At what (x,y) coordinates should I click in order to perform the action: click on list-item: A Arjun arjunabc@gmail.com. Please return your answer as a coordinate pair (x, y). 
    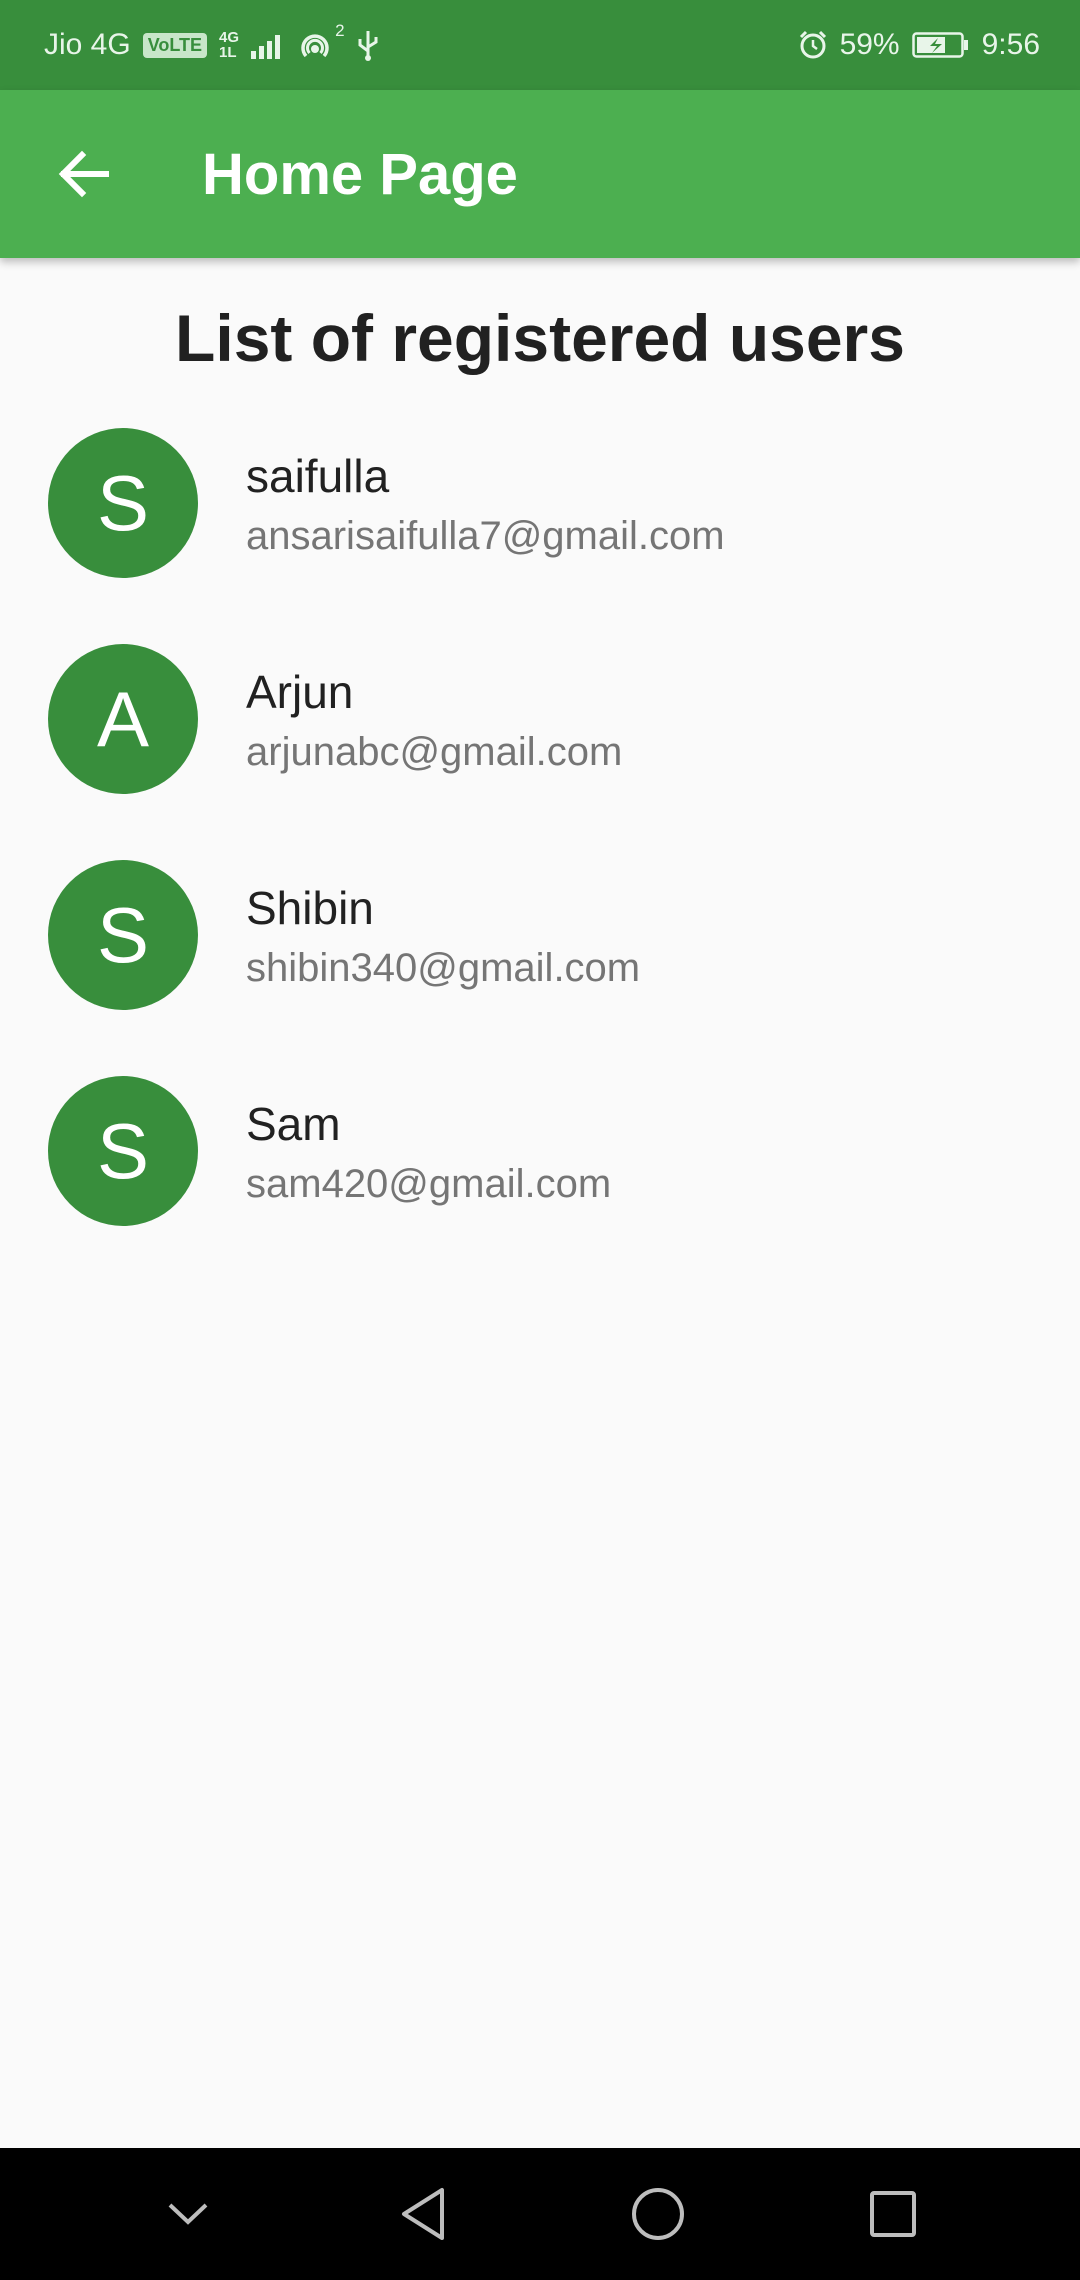
    Looking at the image, I should click on (540, 752).